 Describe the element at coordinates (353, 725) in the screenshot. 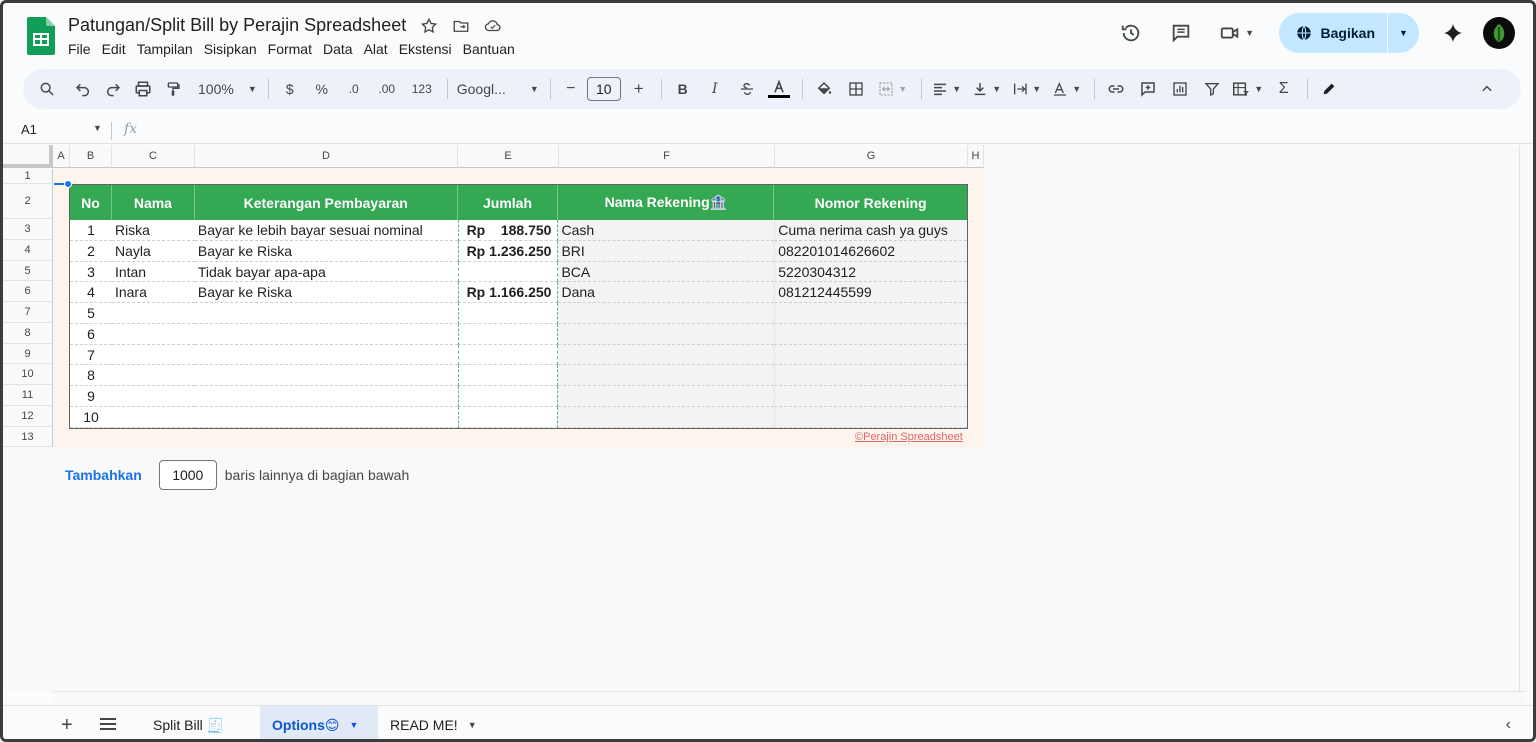

I see `tab-menu-caret-icon: ▼` at that location.